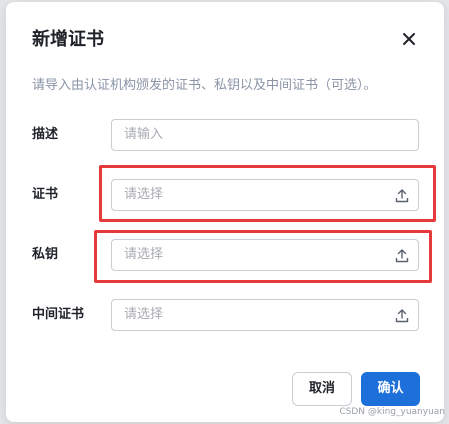 This screenshot has height=424, width=449. What do you see at coordinates (68, 39) in the screenshot?
I see `dialog-title: 新增证书` at bounding box center [68, 39].